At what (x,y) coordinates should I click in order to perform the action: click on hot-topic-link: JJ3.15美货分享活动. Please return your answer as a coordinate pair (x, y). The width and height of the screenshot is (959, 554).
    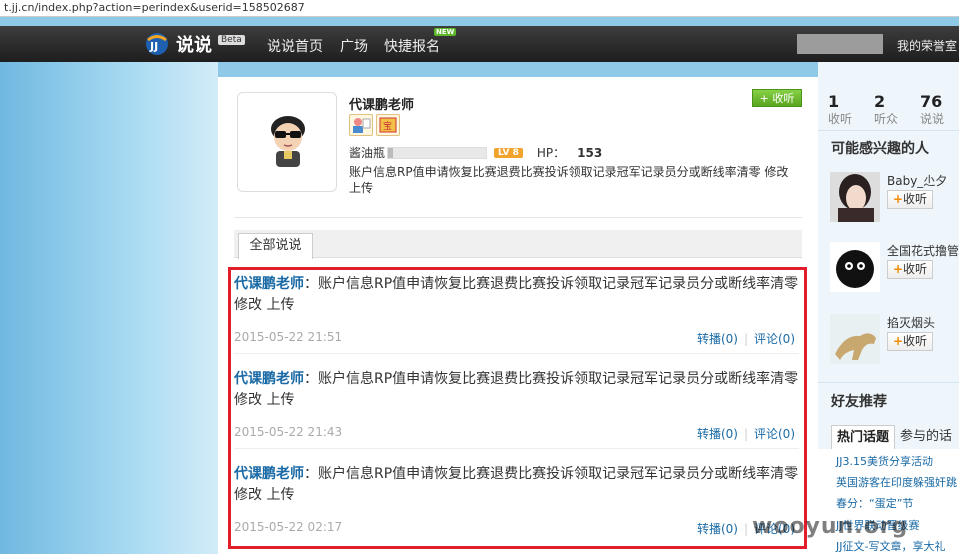
    Looking at the image, I should click on (884, 461).